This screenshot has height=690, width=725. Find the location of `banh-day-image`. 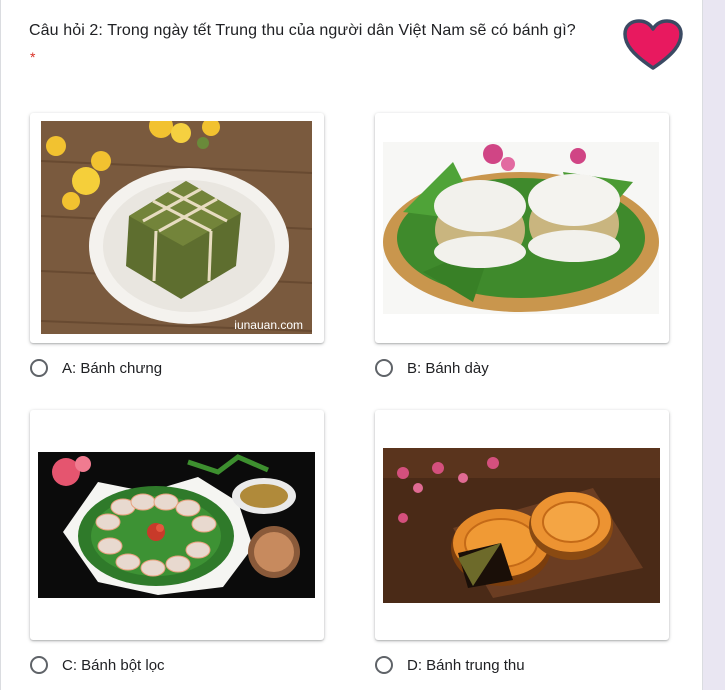

banh-day-image is located at coordinates (521, 228).